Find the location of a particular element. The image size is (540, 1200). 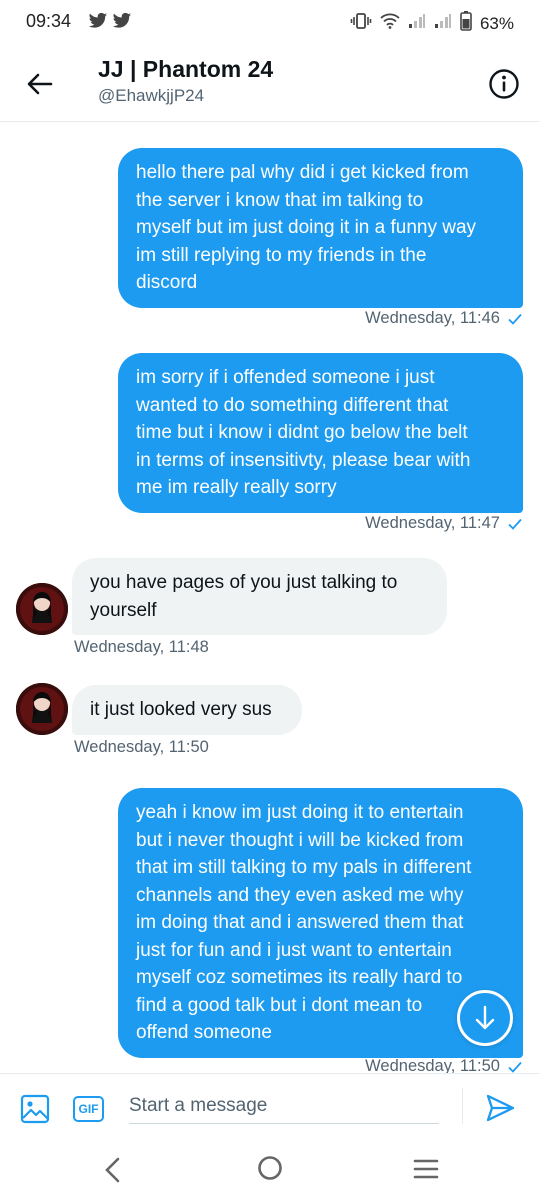

message-meta: Wednesday, 11:47 is located at coordinates (443, 523).